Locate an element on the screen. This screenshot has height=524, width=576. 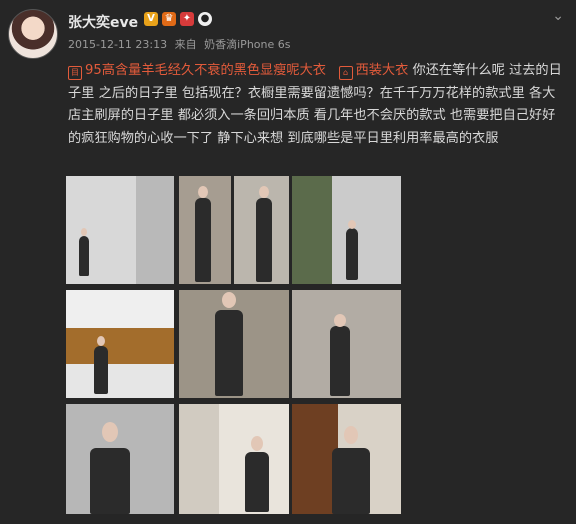
crown-icon: ♛ is located at coordinates (169, 19).